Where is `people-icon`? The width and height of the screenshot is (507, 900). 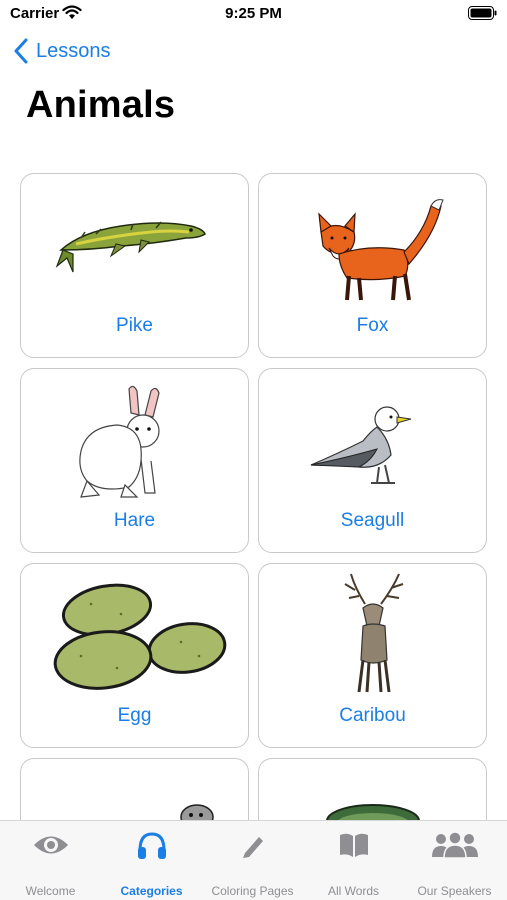 people-icon is located at coordinates (454, 845).